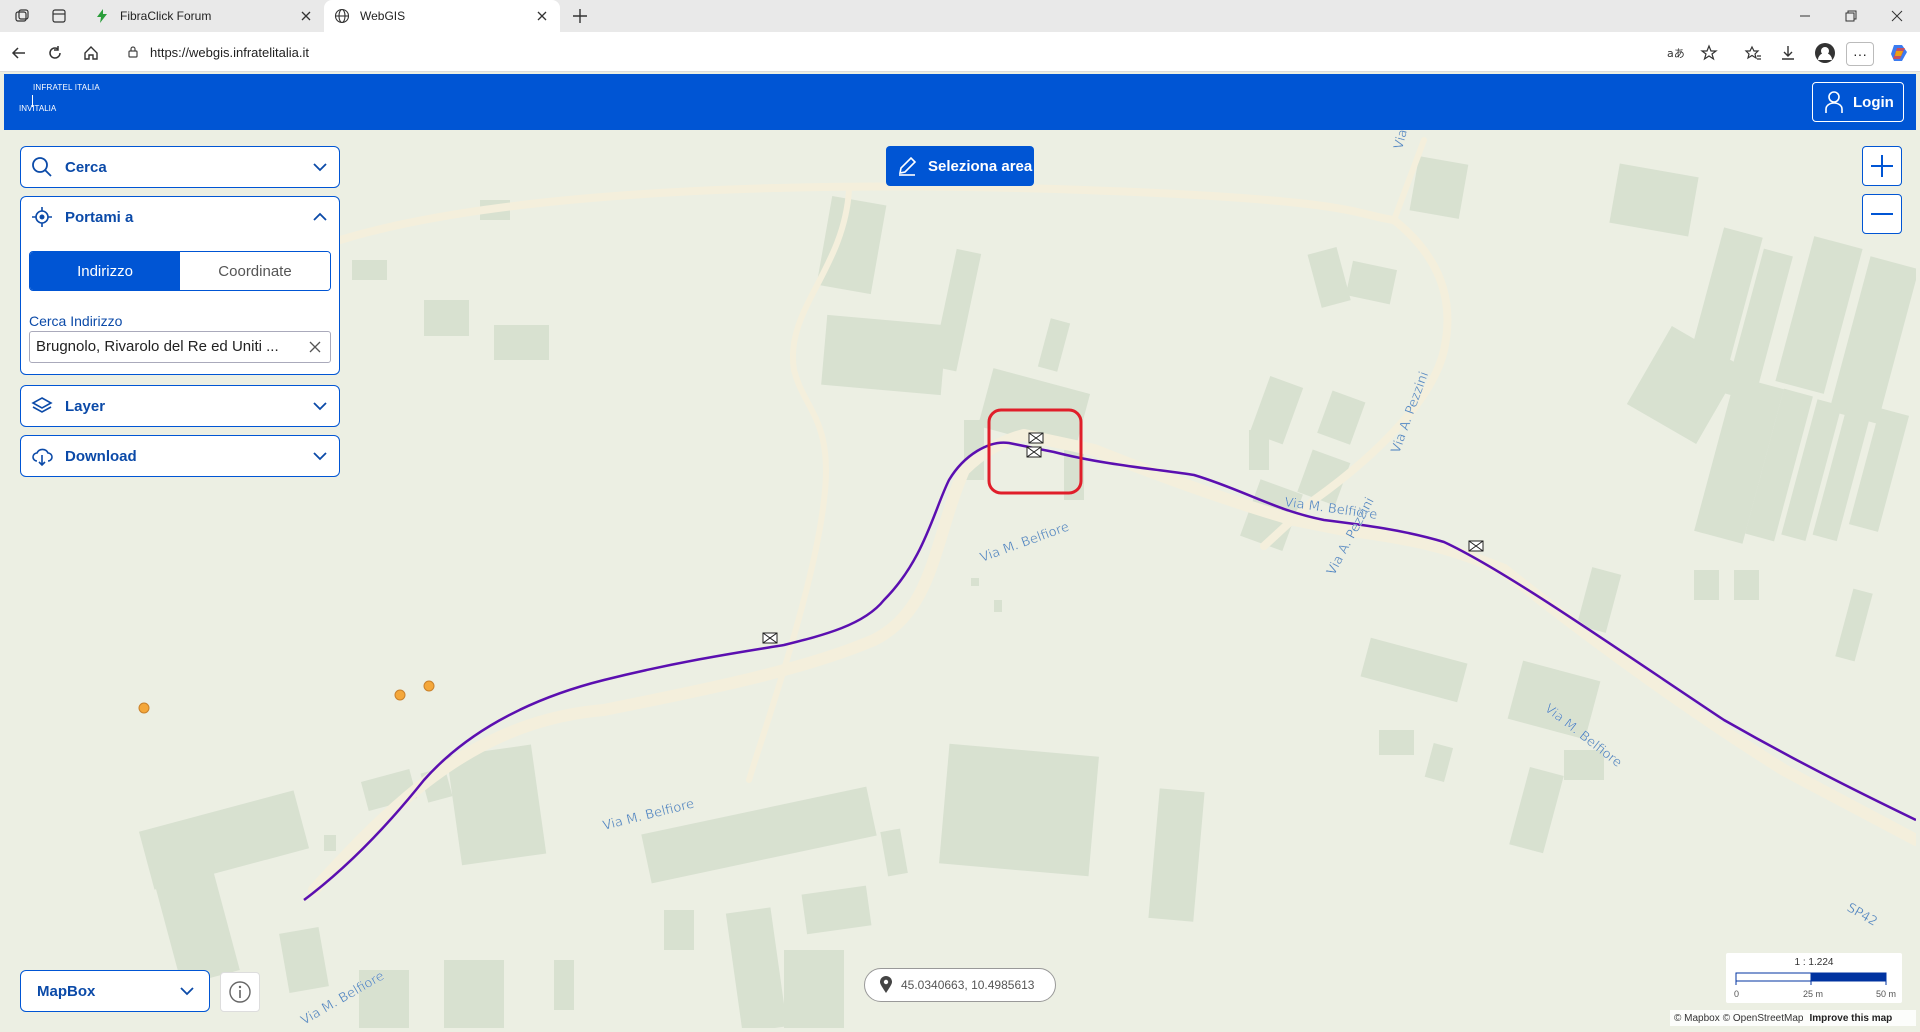 The height and width of the screenshot is (1032, 1920). I want to click on zoom-in-button, so click(1882, 166).